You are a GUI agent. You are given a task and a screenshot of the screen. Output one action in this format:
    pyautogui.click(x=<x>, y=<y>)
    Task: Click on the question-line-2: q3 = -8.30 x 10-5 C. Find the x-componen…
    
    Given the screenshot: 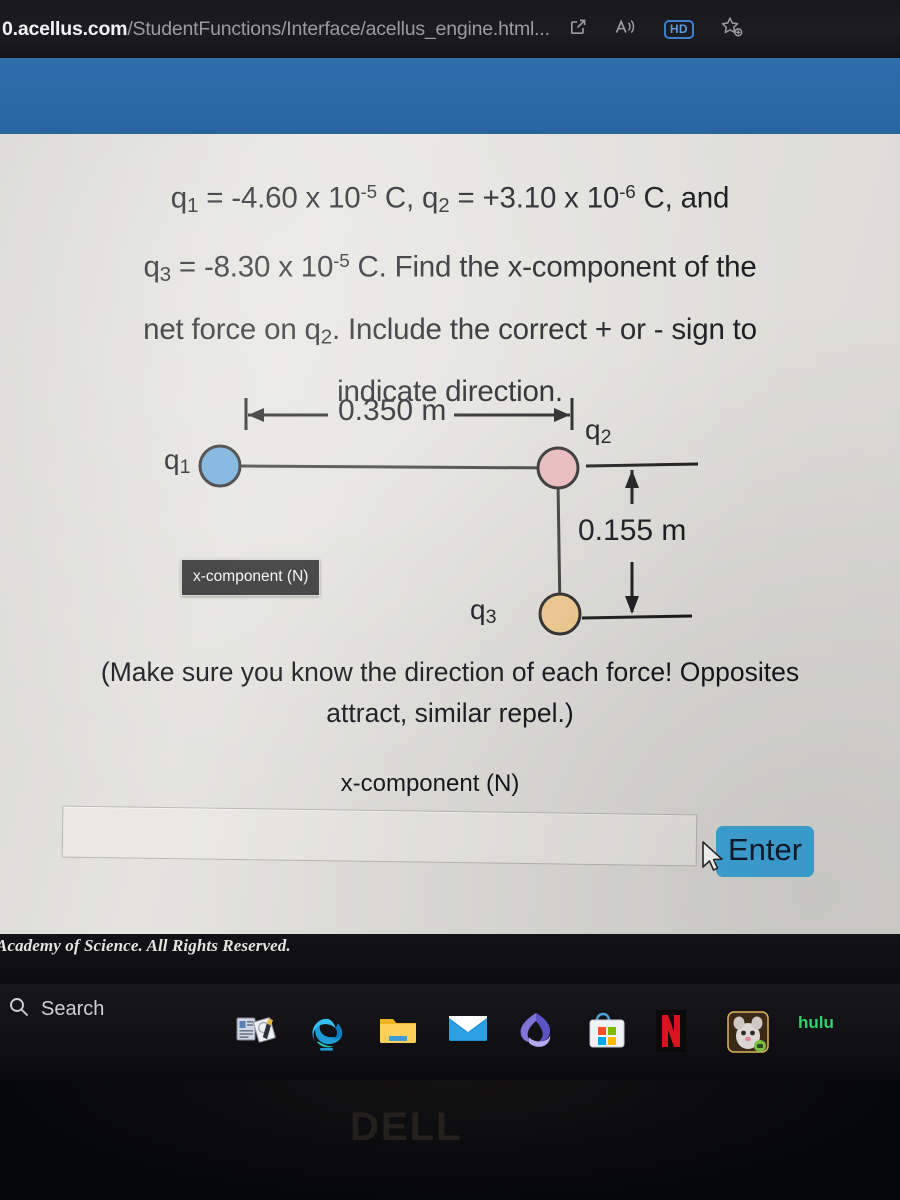 What is the action you would take?
    pyautogui.click(x=450, y=267)
    